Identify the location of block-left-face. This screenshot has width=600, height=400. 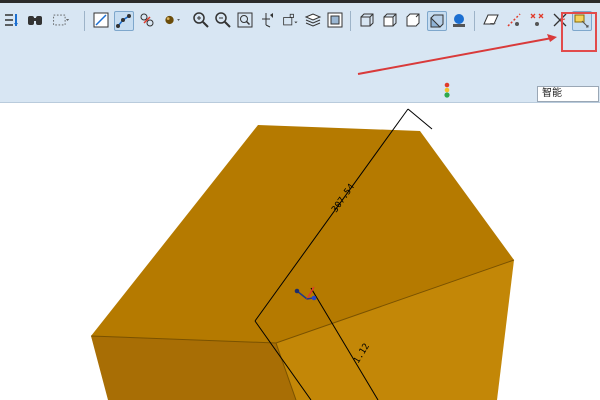
(193, 368).